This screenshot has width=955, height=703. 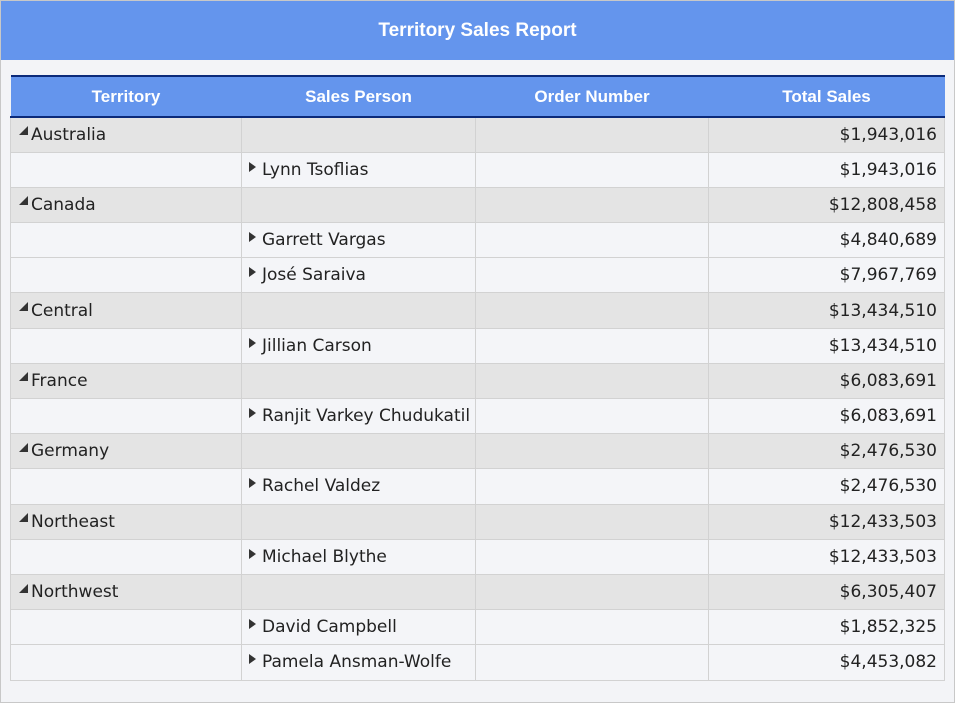 What do you see at coordinates (826, 310) in the screenshot?
I see `total-sales-cell: $13,434,510` at bounding box center [826, 310].